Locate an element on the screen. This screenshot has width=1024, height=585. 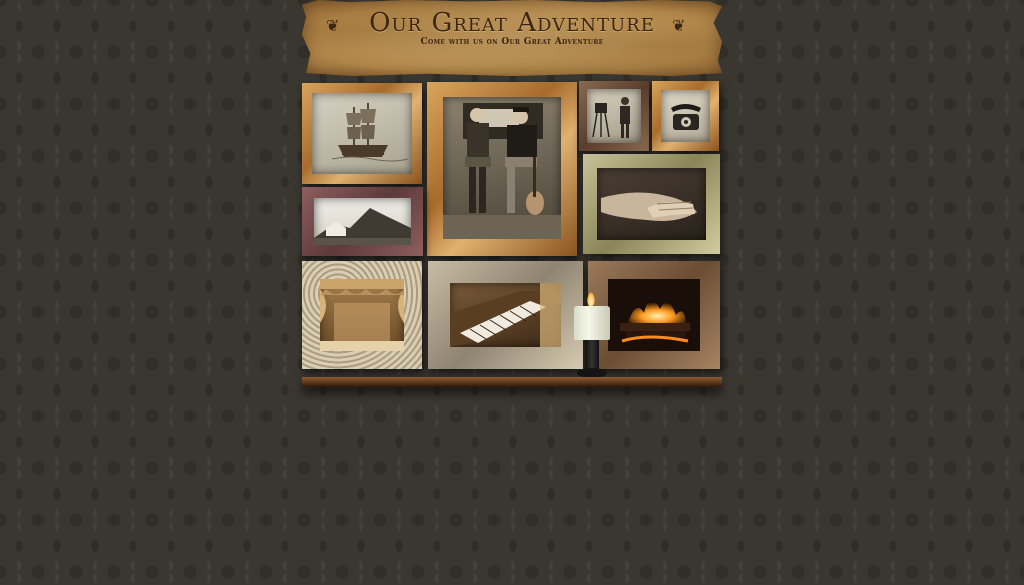
frame-stage is located at coordinates (362, 315).